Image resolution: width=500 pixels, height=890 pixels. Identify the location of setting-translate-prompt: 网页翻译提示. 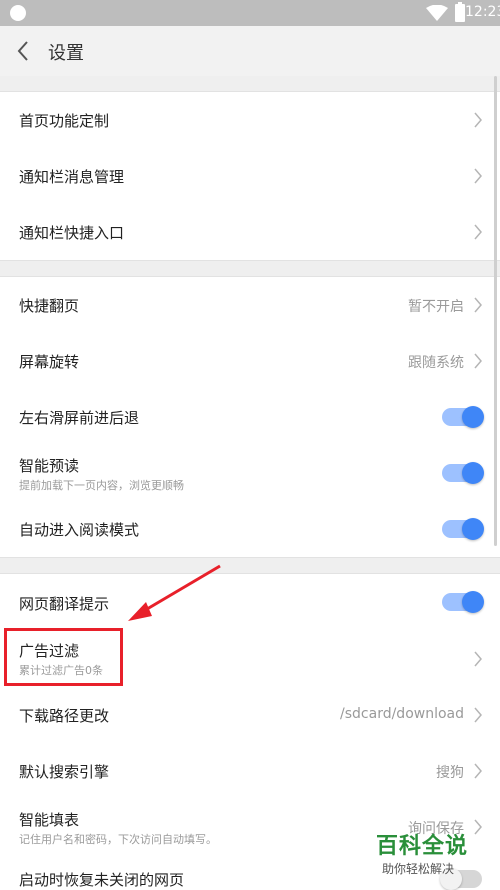
(250, 602).